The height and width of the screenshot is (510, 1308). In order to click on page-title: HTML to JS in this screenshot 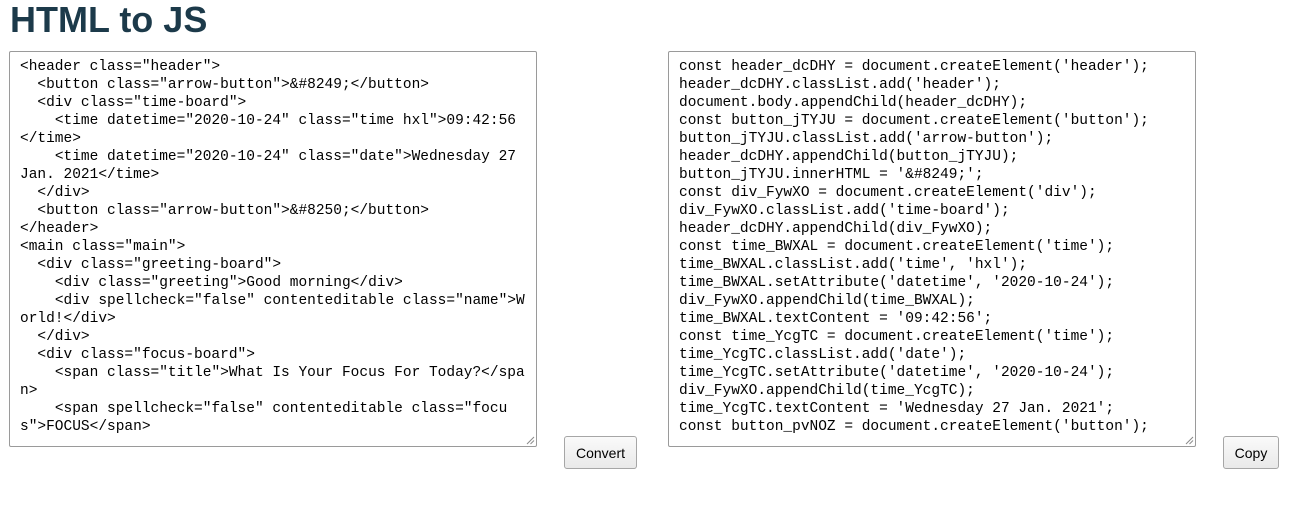, I will do `click(109, 20)`.